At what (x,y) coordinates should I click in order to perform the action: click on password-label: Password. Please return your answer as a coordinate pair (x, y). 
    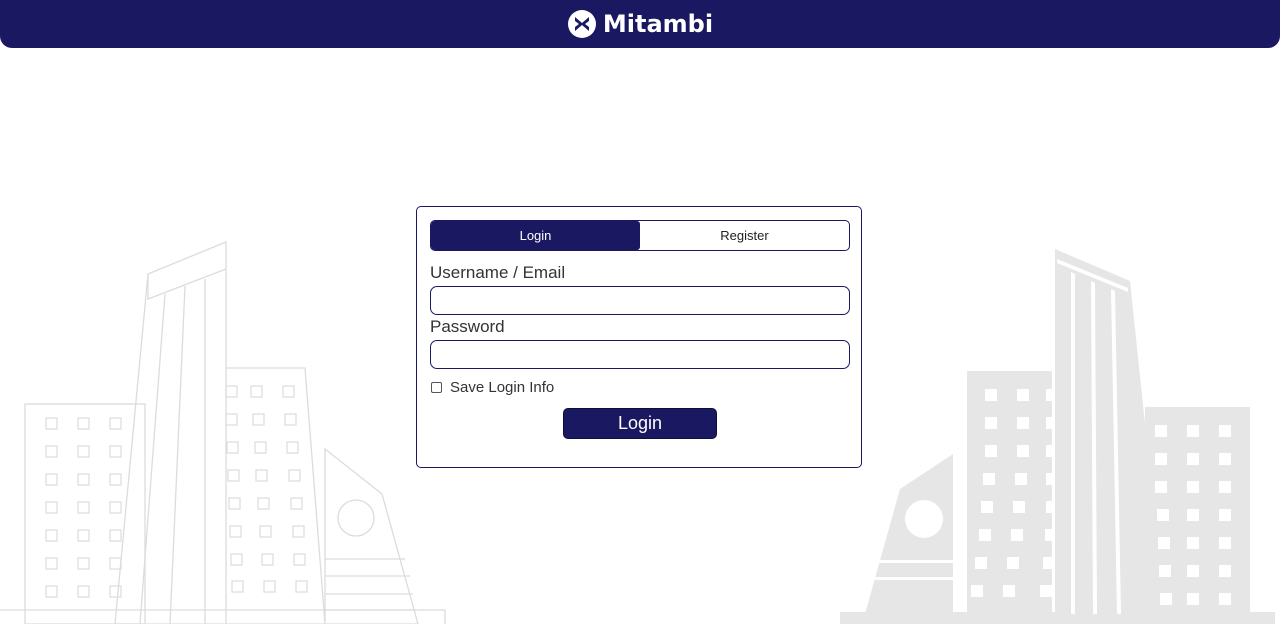
    Looking at the image, I should click on (467, 326).